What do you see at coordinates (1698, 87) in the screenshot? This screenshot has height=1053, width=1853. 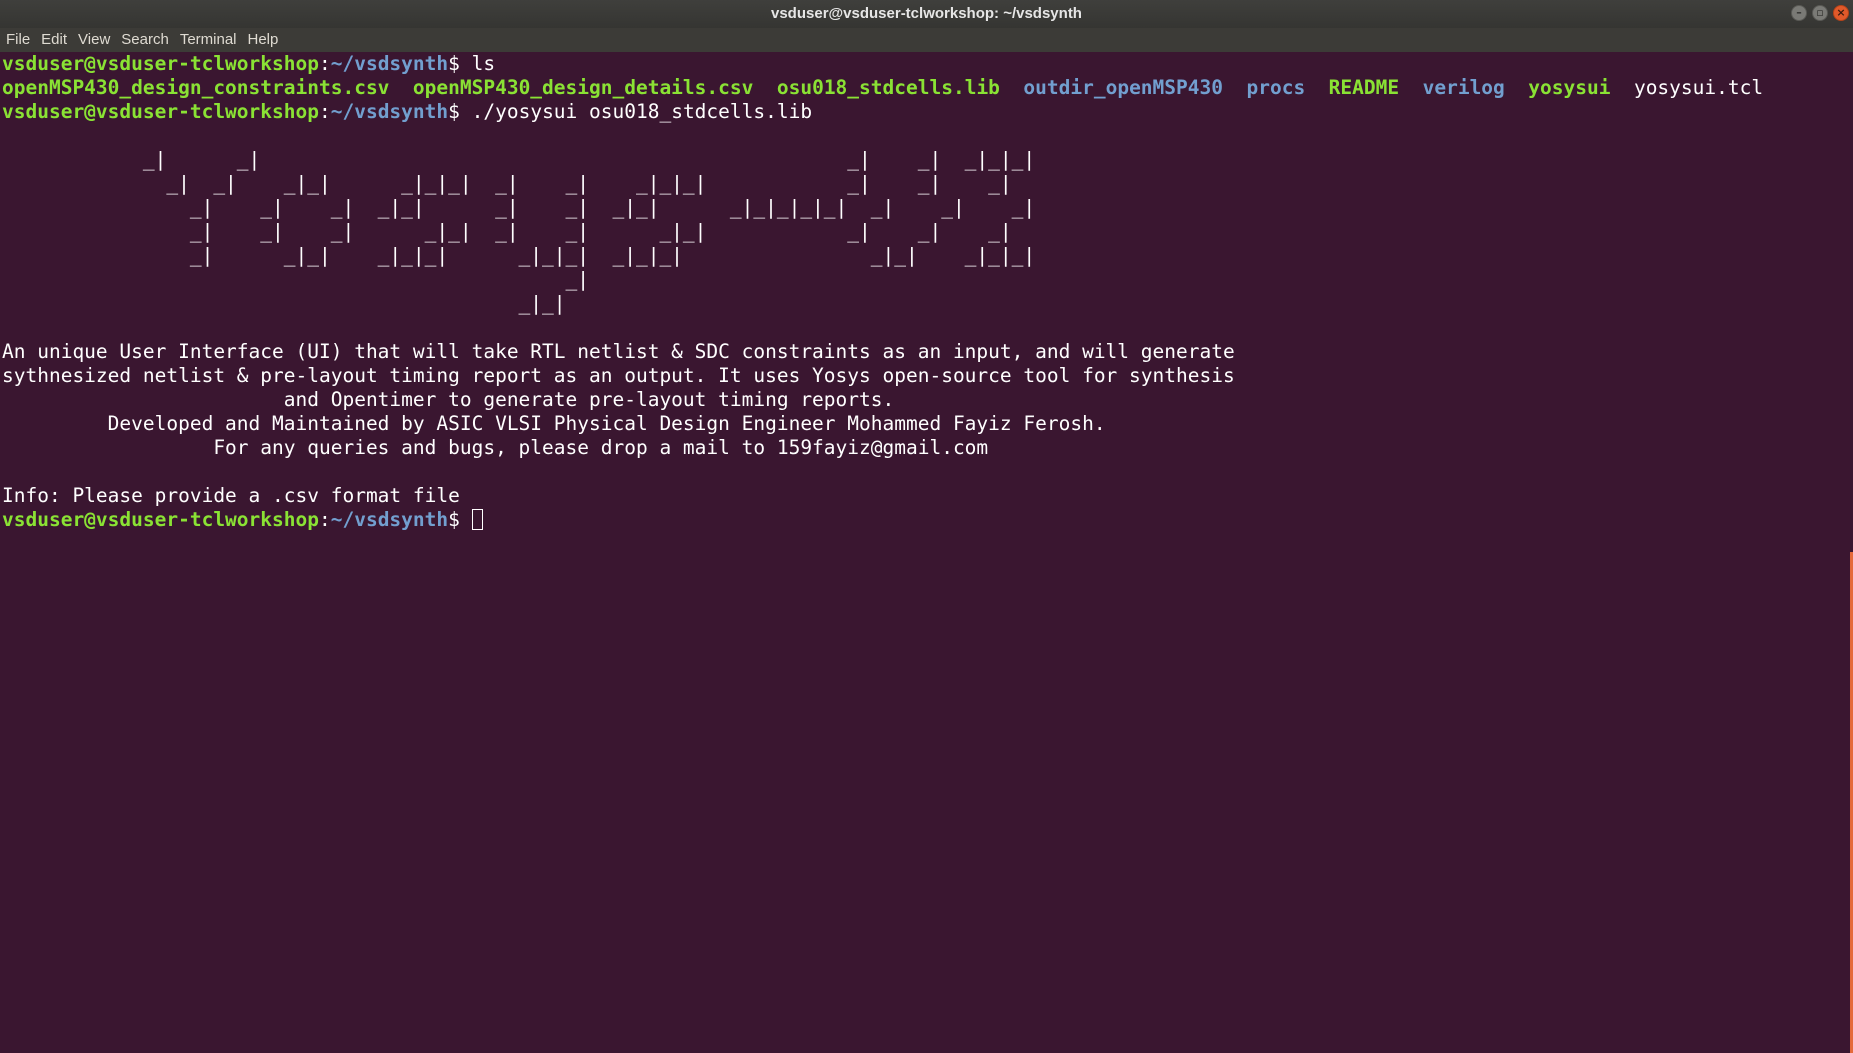 I see `ls-entry: yosysui.tcl` at bounding box center [1698, 87].